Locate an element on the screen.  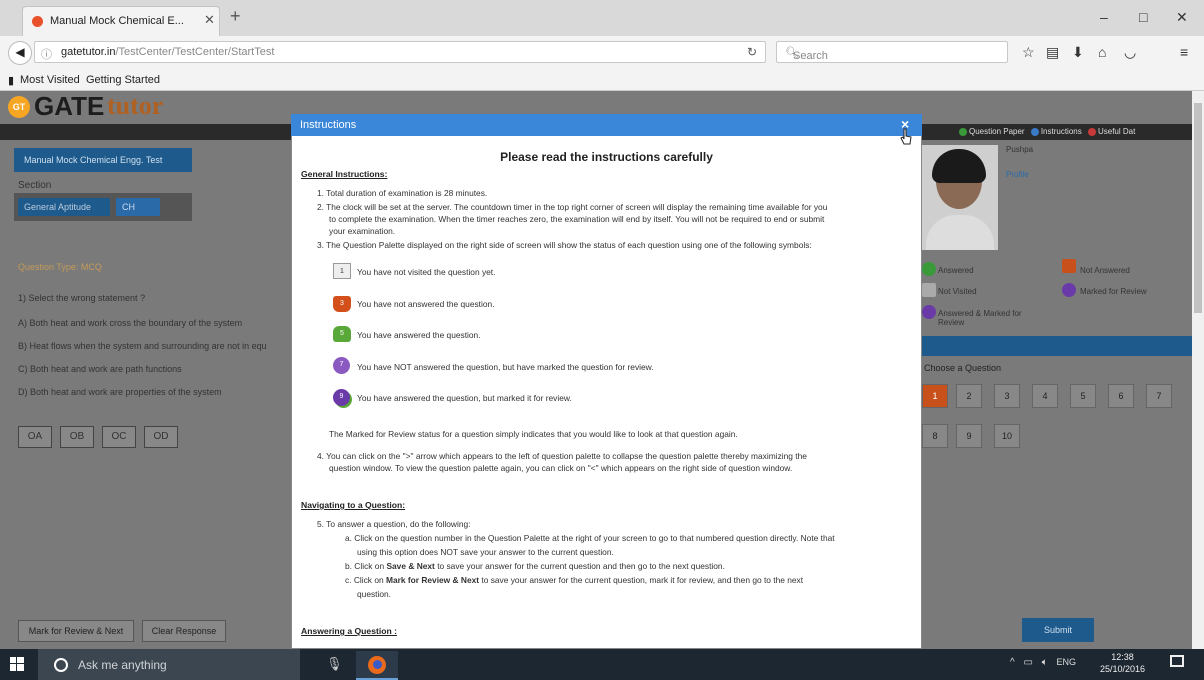
section-tab-general-aptitude: General Aptitude is located at coordinates (64, 207).